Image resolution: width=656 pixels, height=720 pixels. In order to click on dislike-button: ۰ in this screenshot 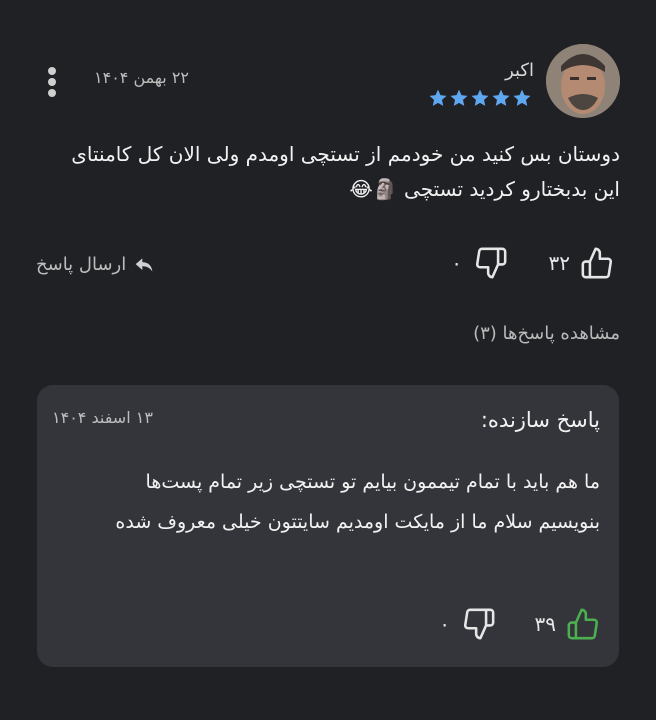, I will do `click(479, 263)`.